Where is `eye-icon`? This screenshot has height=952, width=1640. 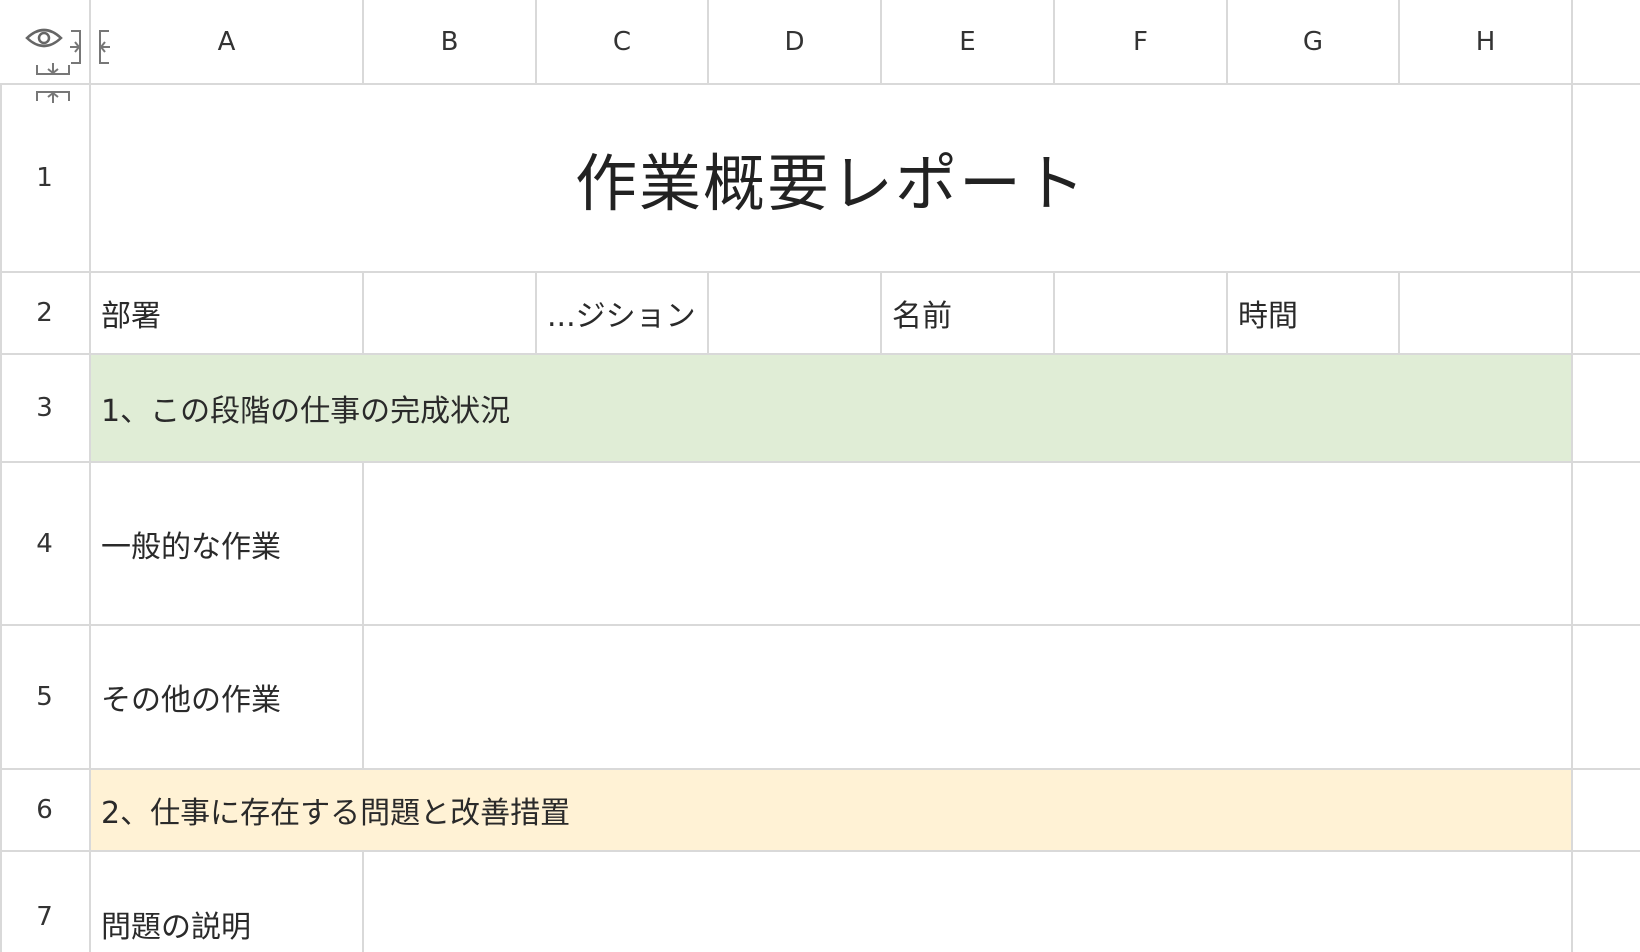
eye-icon is located at coordinates (44, 38).